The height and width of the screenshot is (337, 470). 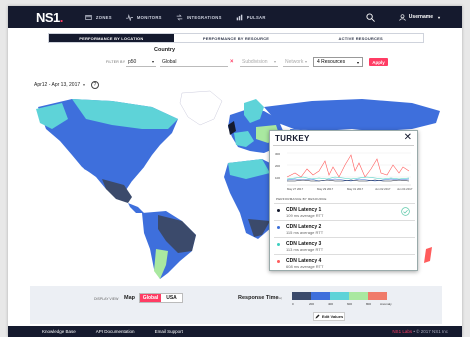 I want to click on apply-button: Apply, so click(x=378, y=62).